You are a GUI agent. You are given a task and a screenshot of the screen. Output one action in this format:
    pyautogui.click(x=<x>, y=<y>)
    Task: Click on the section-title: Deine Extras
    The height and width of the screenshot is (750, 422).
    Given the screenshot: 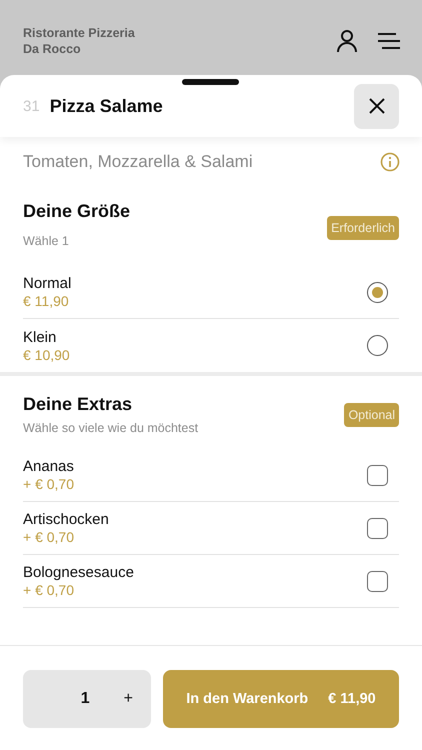 What is the action you would take?
    pyautogui.click(x=78, y=404)
    